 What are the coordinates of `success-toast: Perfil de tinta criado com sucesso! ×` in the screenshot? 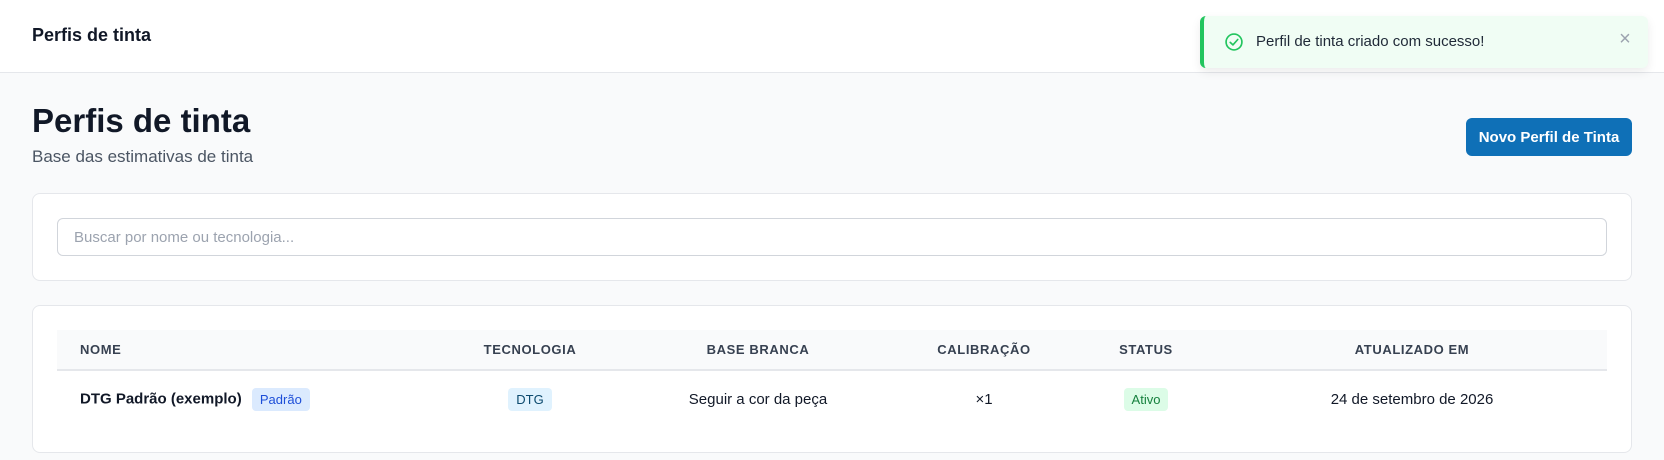 It's located at (1424, 42).